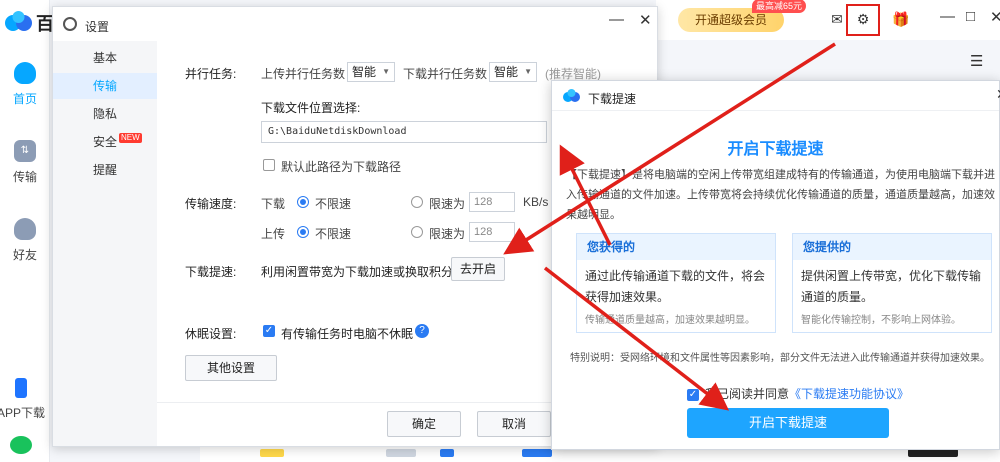 This screenshot has width=1000, height=462. Describe the element at coordinates (105, 170) in the screenshot. I see `nav-item-reminder: 提醒` at that location.